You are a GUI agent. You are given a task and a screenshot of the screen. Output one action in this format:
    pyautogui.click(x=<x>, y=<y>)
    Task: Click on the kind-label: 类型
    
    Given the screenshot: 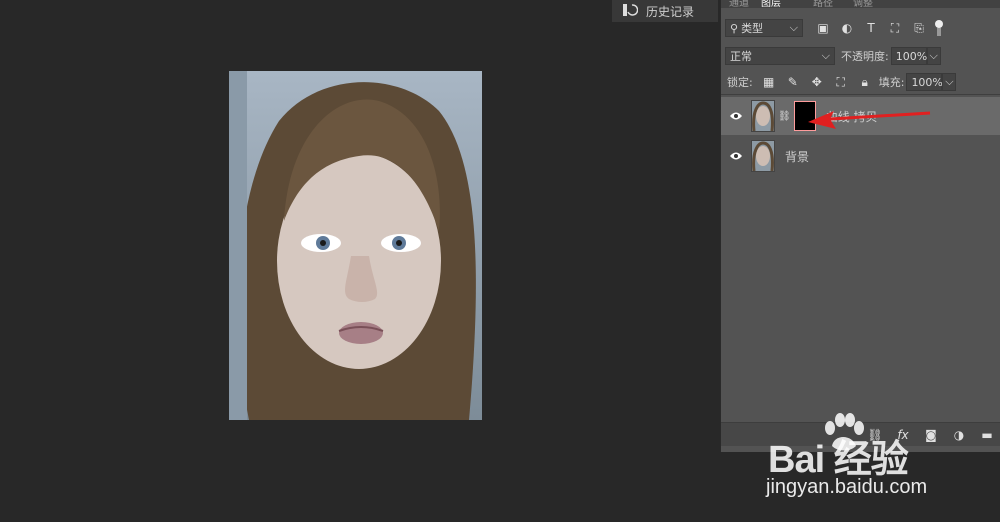 What is the action you would take?
    pyautogui.click(x=752, y=28)
    